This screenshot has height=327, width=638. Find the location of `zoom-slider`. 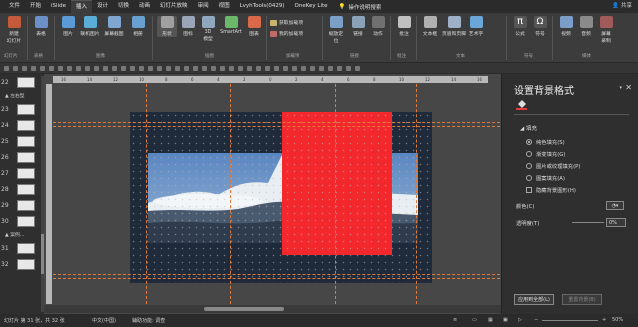

zoom-slider is located at coordinates (570, 320).